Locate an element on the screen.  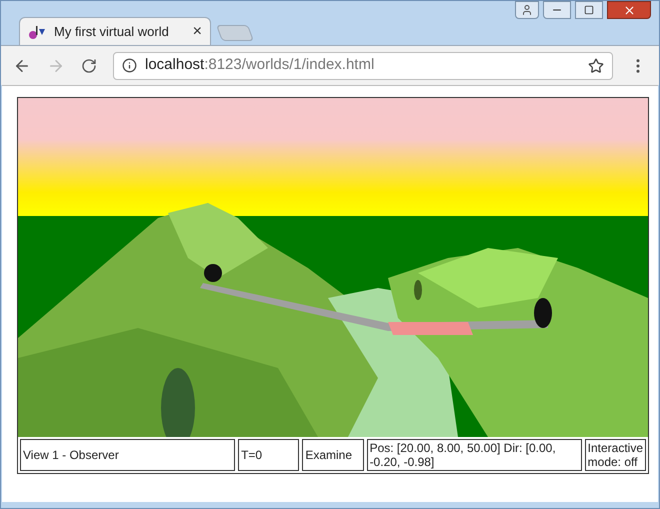
status-field: Pos: [20.00, 8.00, 50.00] Dir: [0.00, -0.20, -0.98] is located at coordinates (474, 455).